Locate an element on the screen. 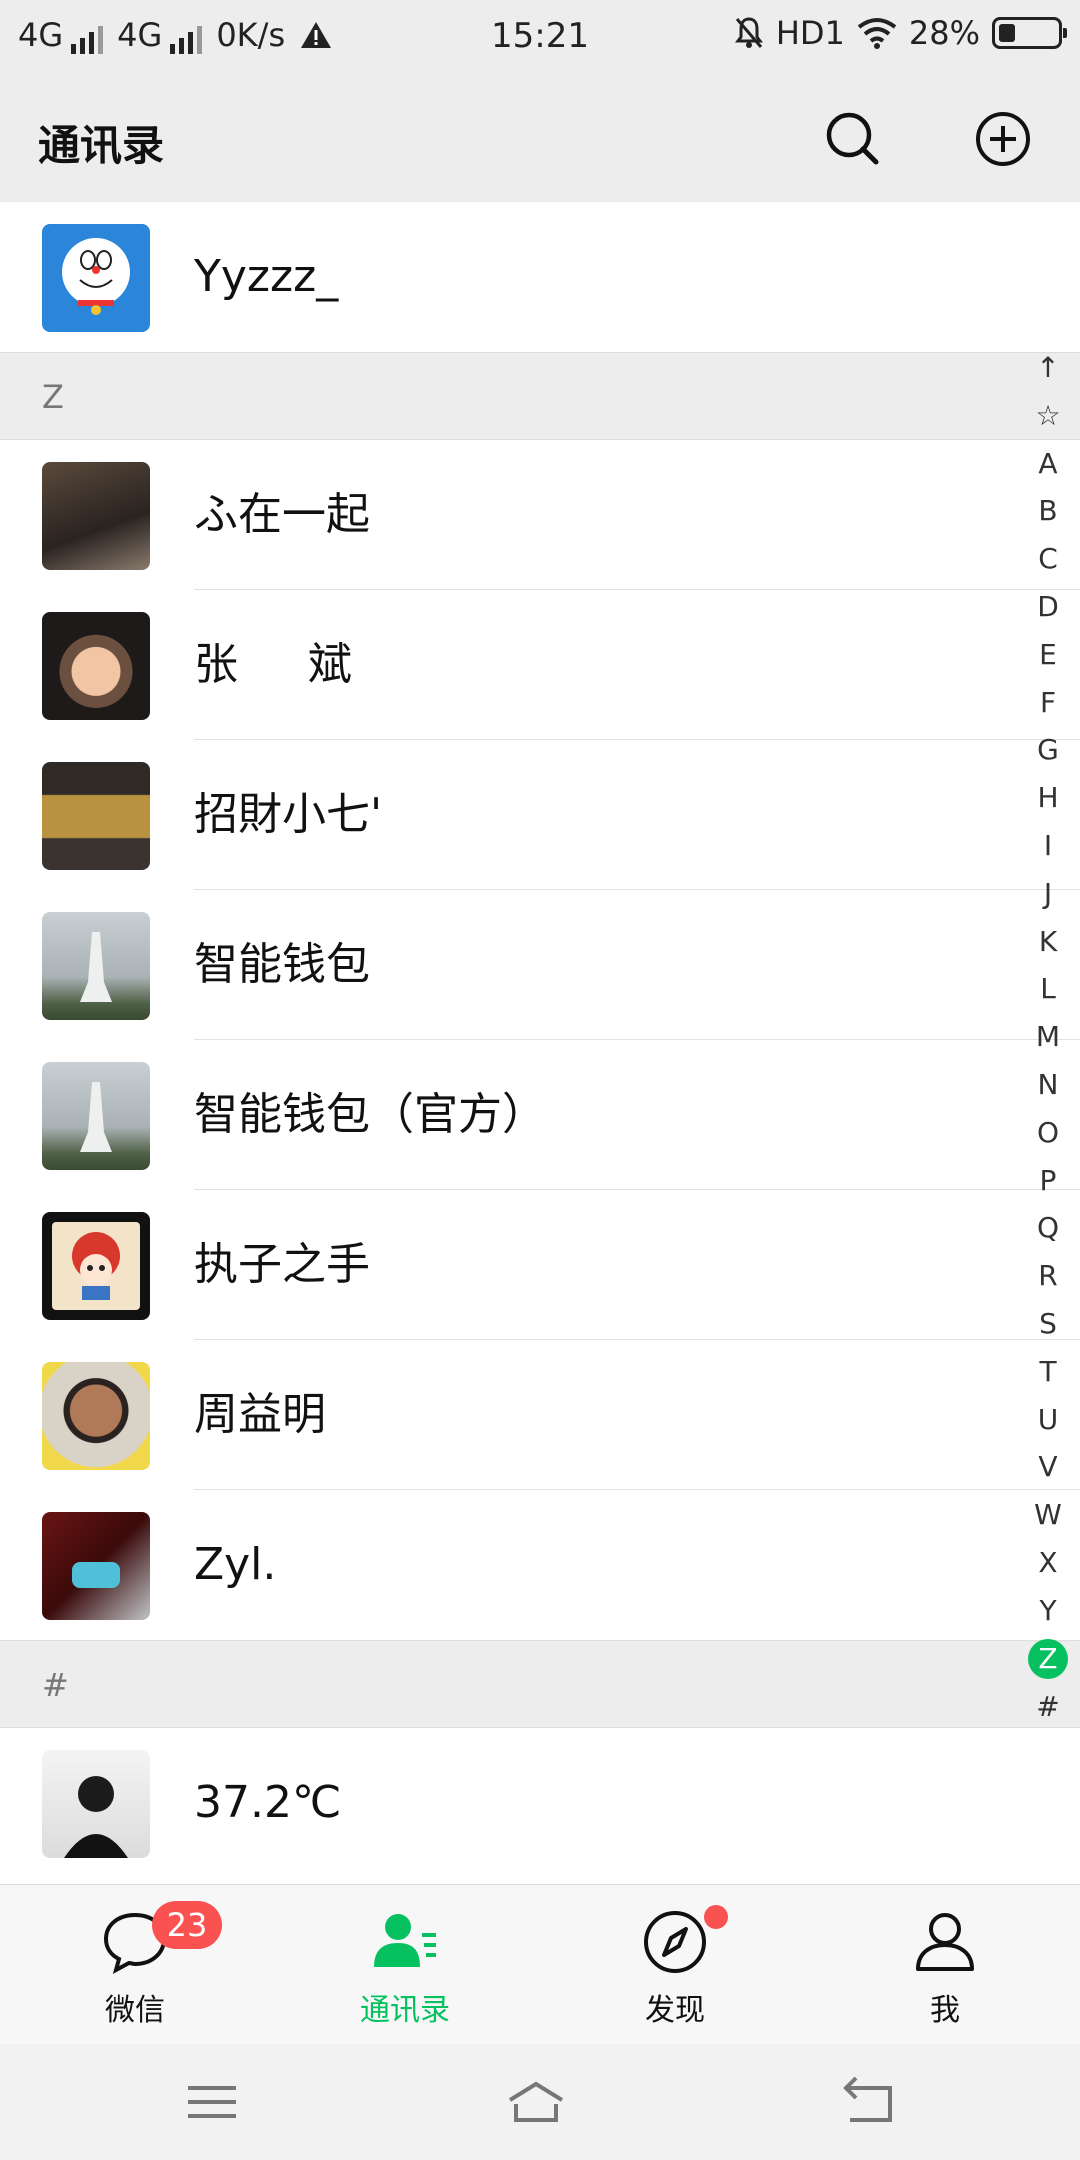 This screenshot has width=1080, height=2160. contact-name: 招財小七' is located at coordinates (288, 814).